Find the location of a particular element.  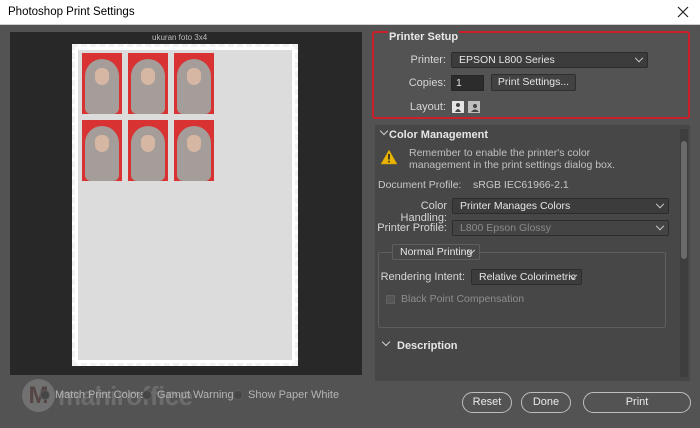

normal-printing-select: Normal Printing is located at coordinates (436, 252).